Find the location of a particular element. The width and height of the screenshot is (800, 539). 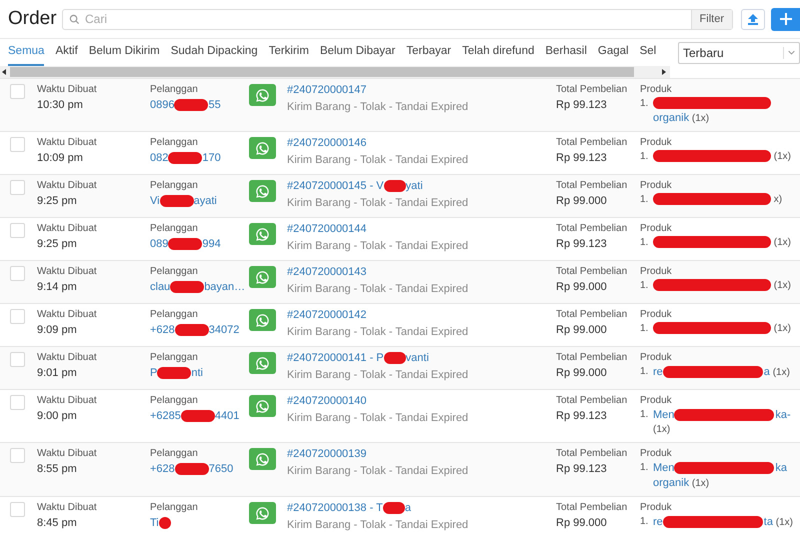

filter-tab: Berhasil is located at coordinates (566, 54).